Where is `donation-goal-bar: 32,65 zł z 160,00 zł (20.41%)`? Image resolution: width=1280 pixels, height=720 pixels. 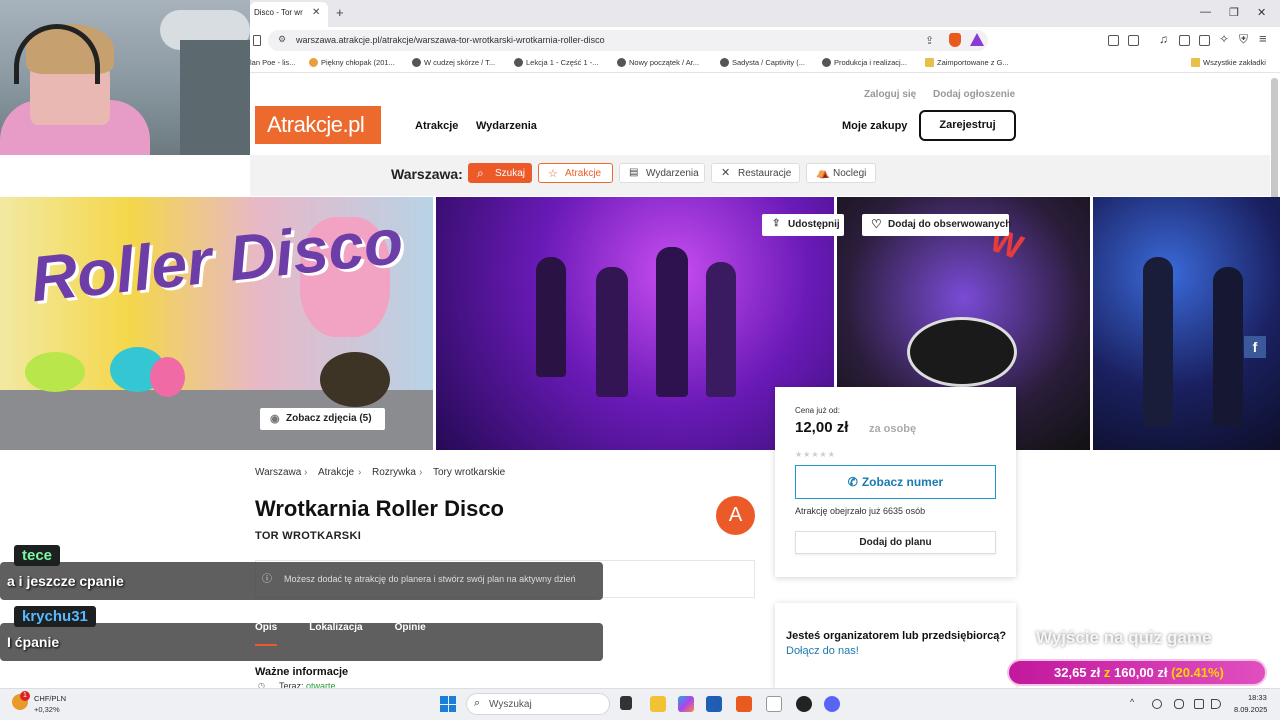 donation-goal-bar: 32,65 zł z 160,00 zł (20.41%) is located at coordinates (1137, 672).